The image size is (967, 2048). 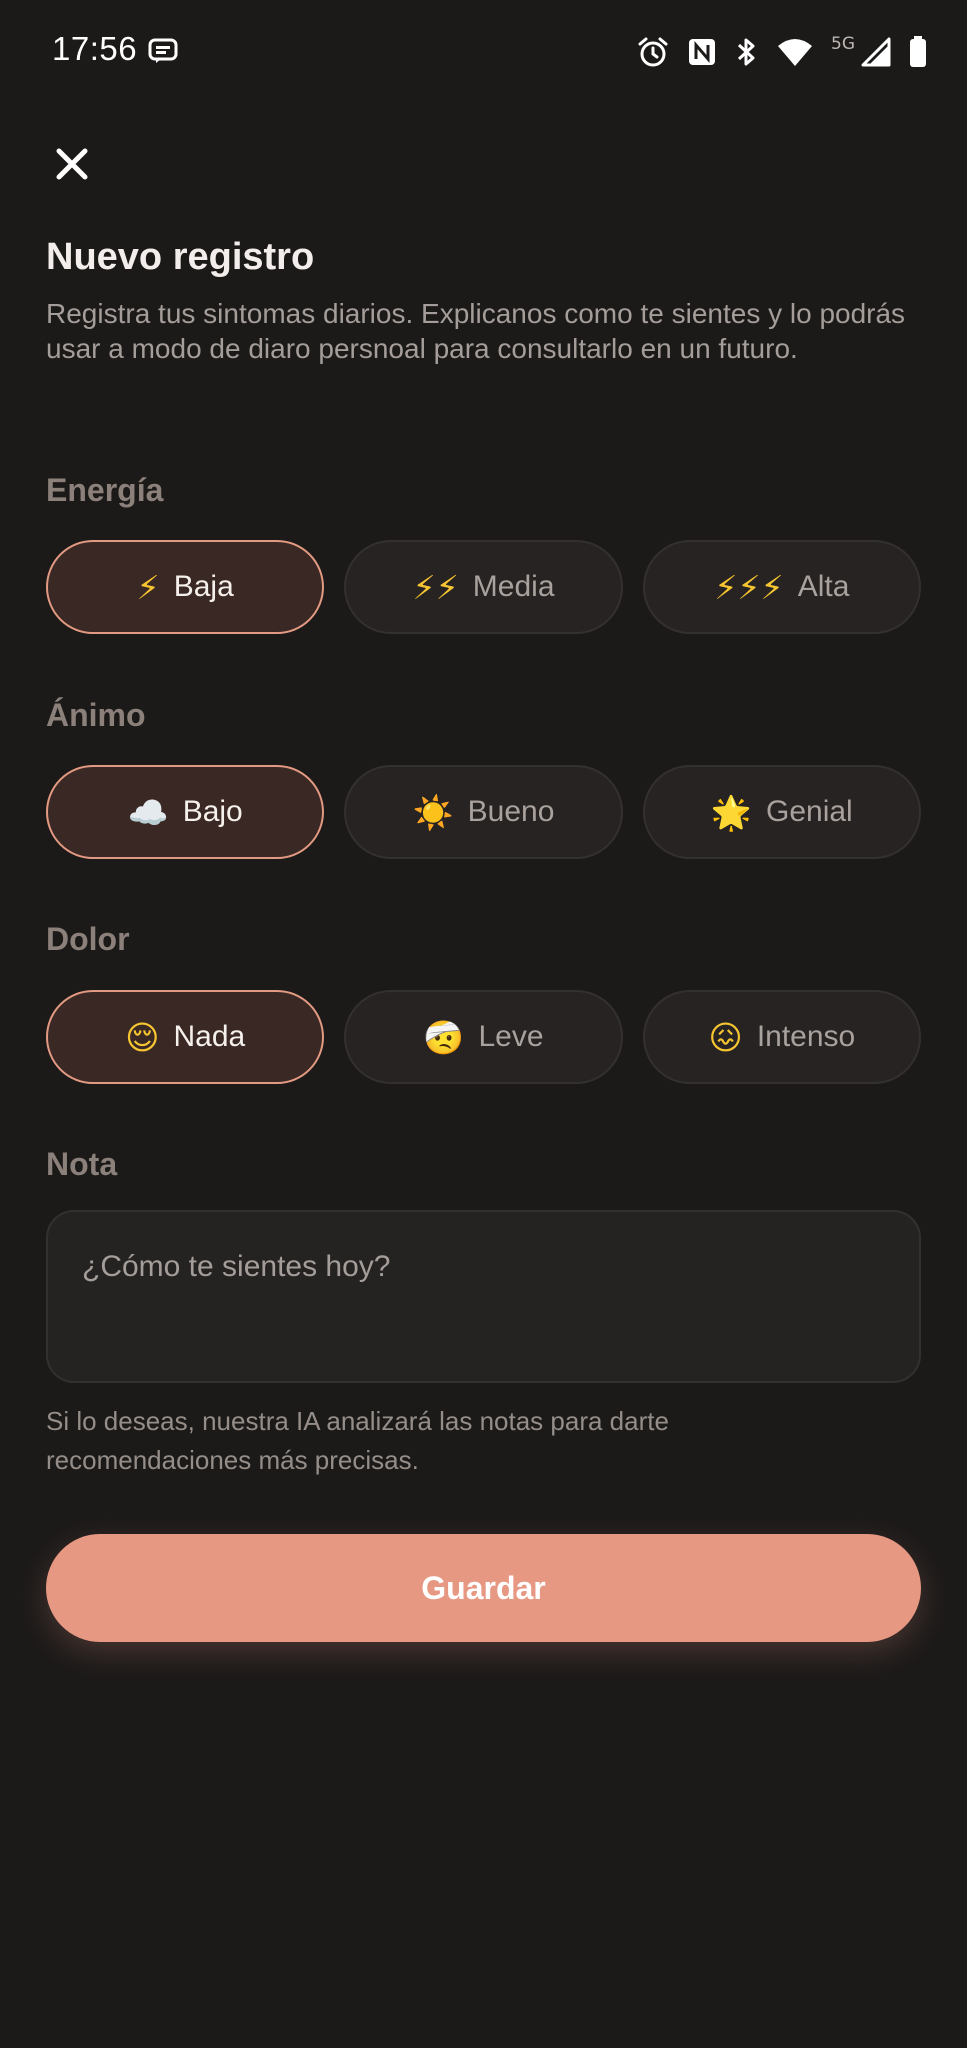 I want to click on star-icon: 🌟, so click(x=731, y=812).